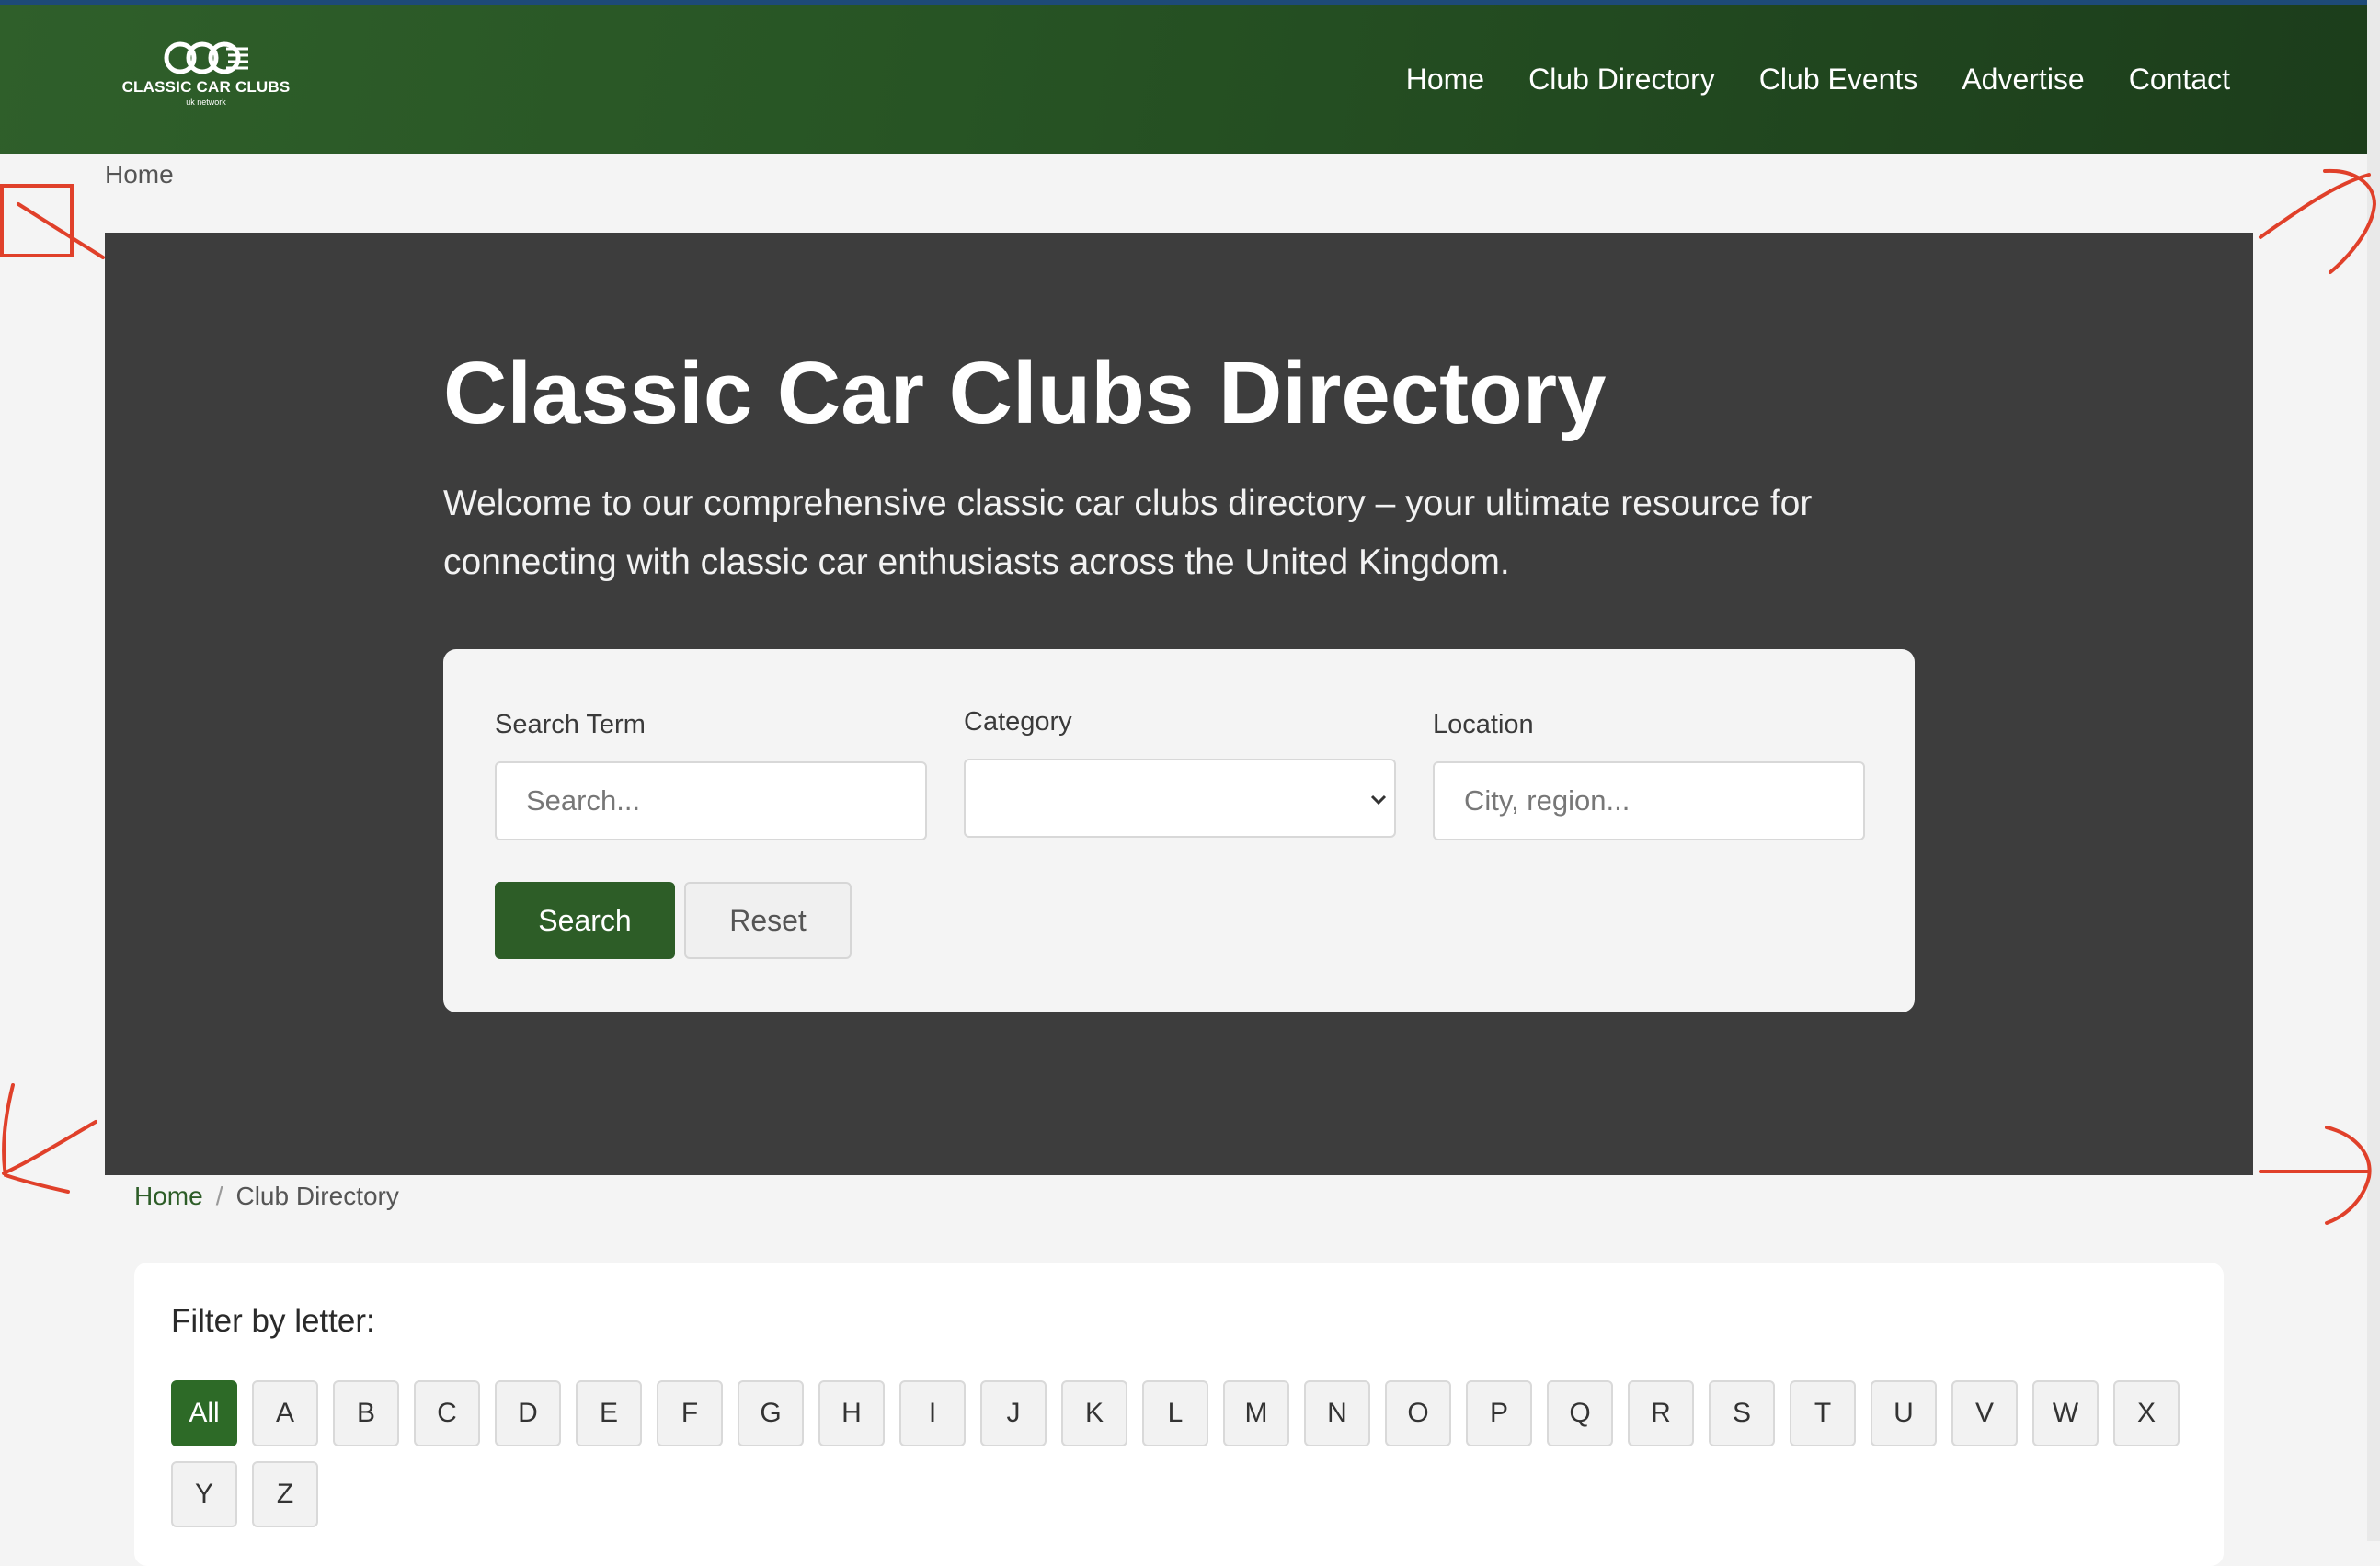  What do you see at coordinates (1378, 800) in the screenshot?
I see `chevron-down-icon` at bounding box center [1378, 800].